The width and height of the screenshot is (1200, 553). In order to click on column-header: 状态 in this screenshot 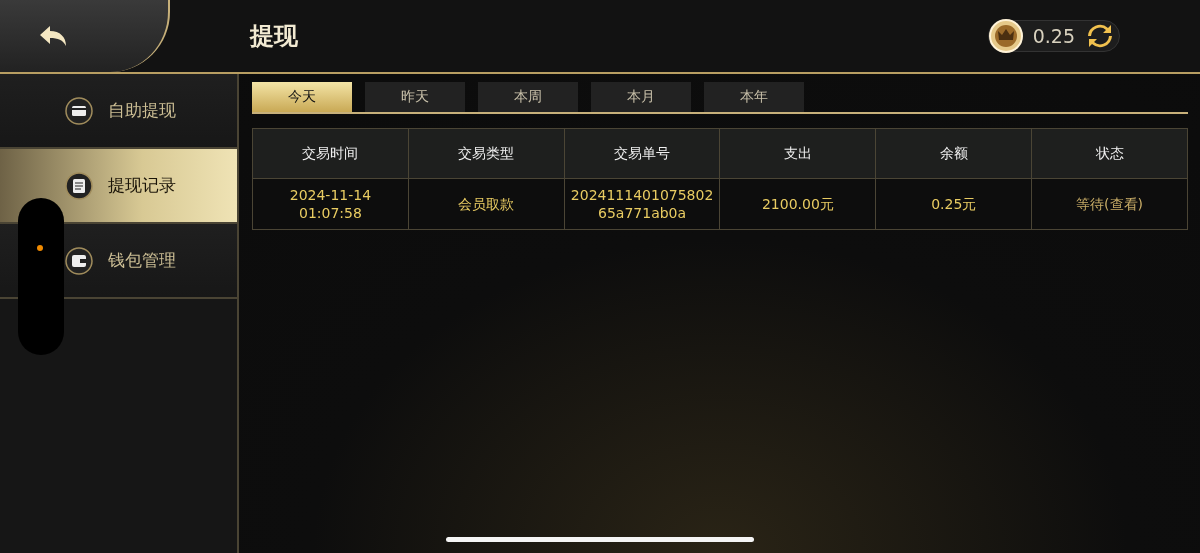, I will do `click(1109, 153)`.